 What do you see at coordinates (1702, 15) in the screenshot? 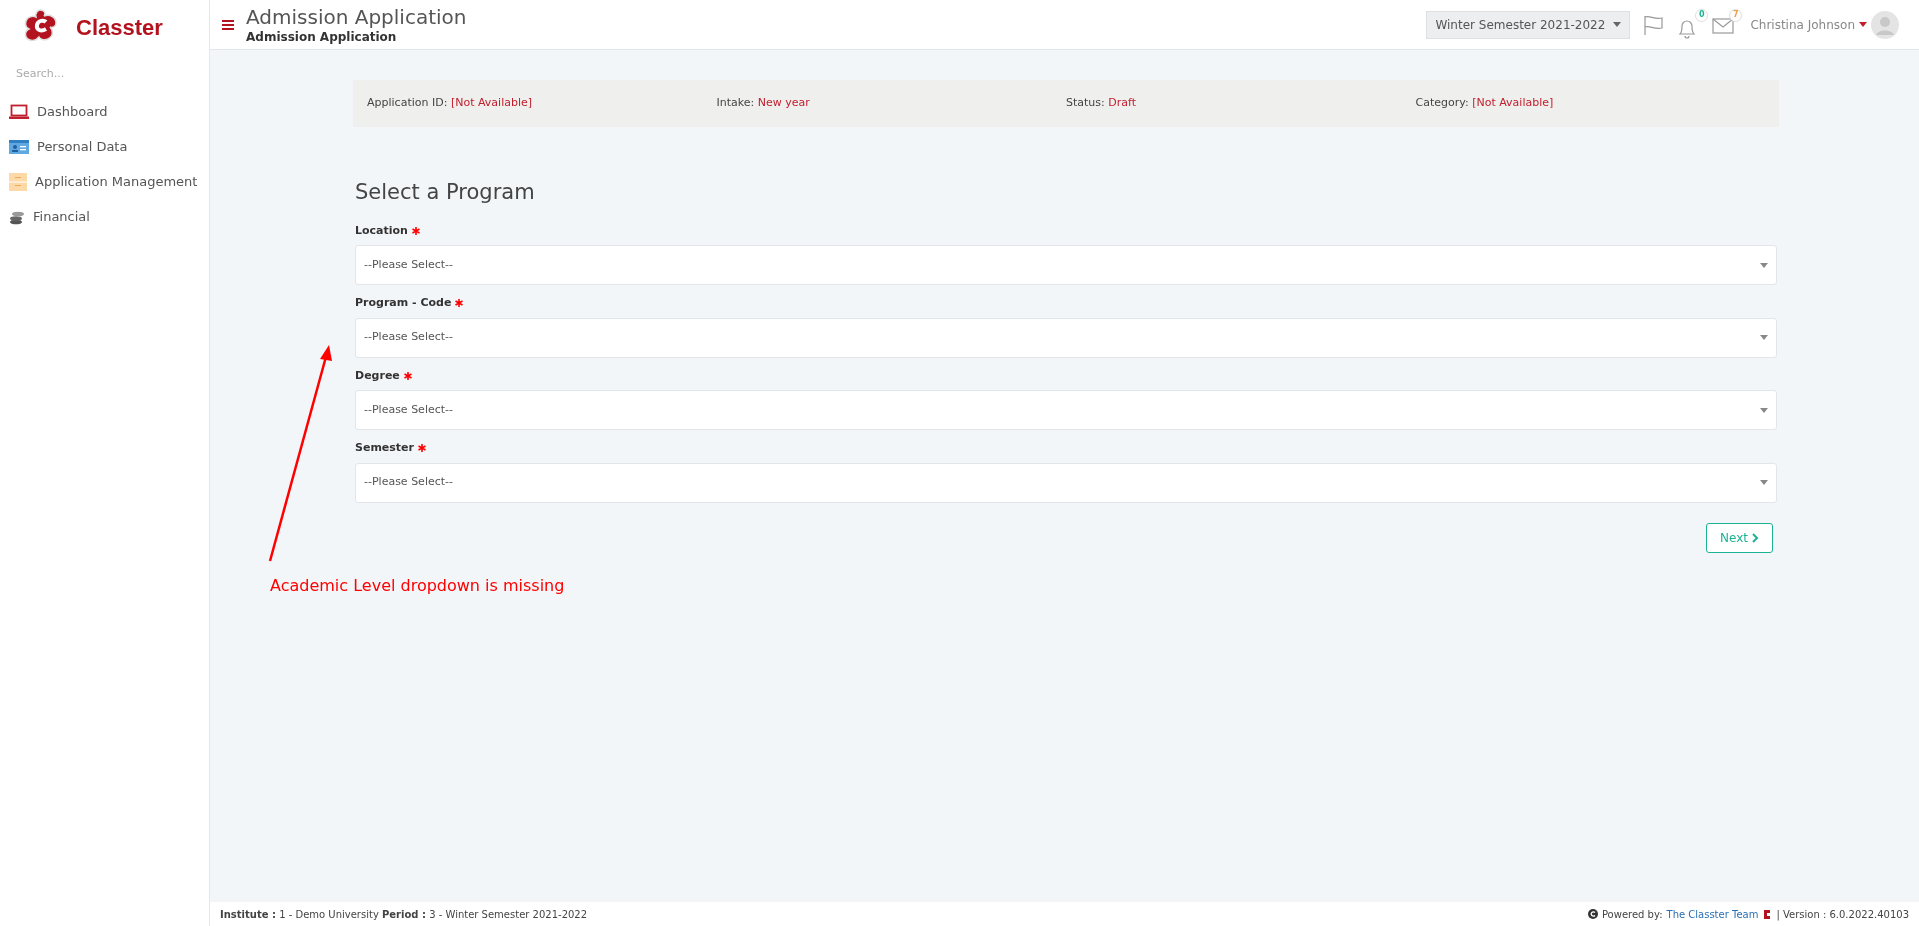
I see `notification-count: 0` at bounding box center [1702, 15].